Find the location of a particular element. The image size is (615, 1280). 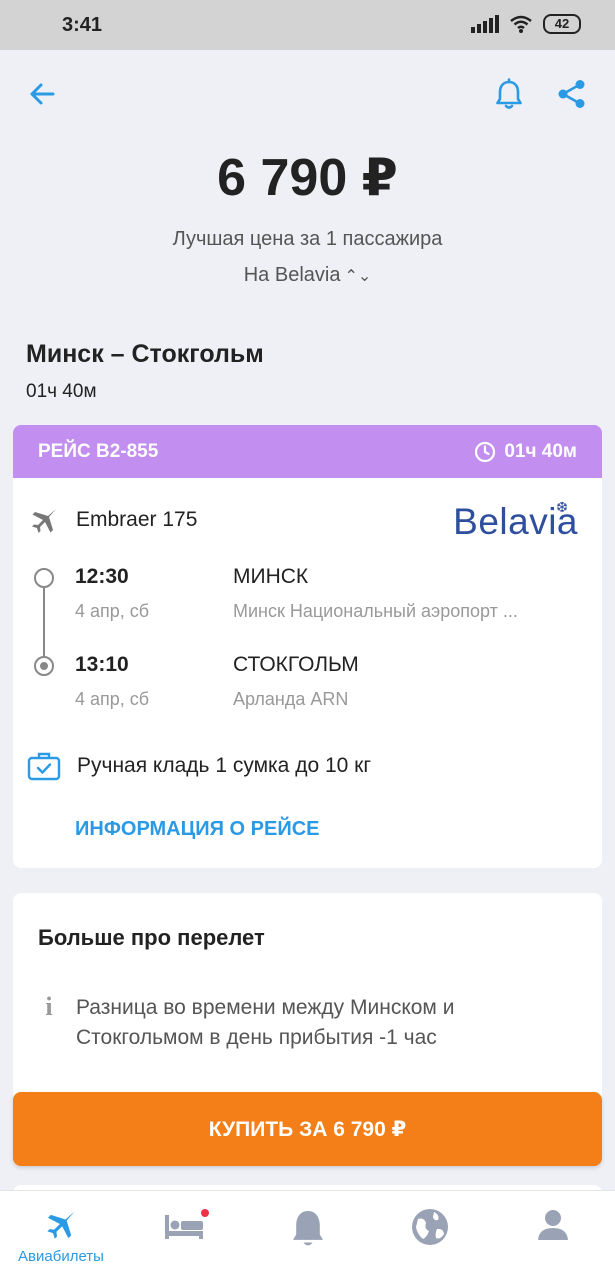

airline-selector-label: На Belavia is located at coordinates (292, 275).